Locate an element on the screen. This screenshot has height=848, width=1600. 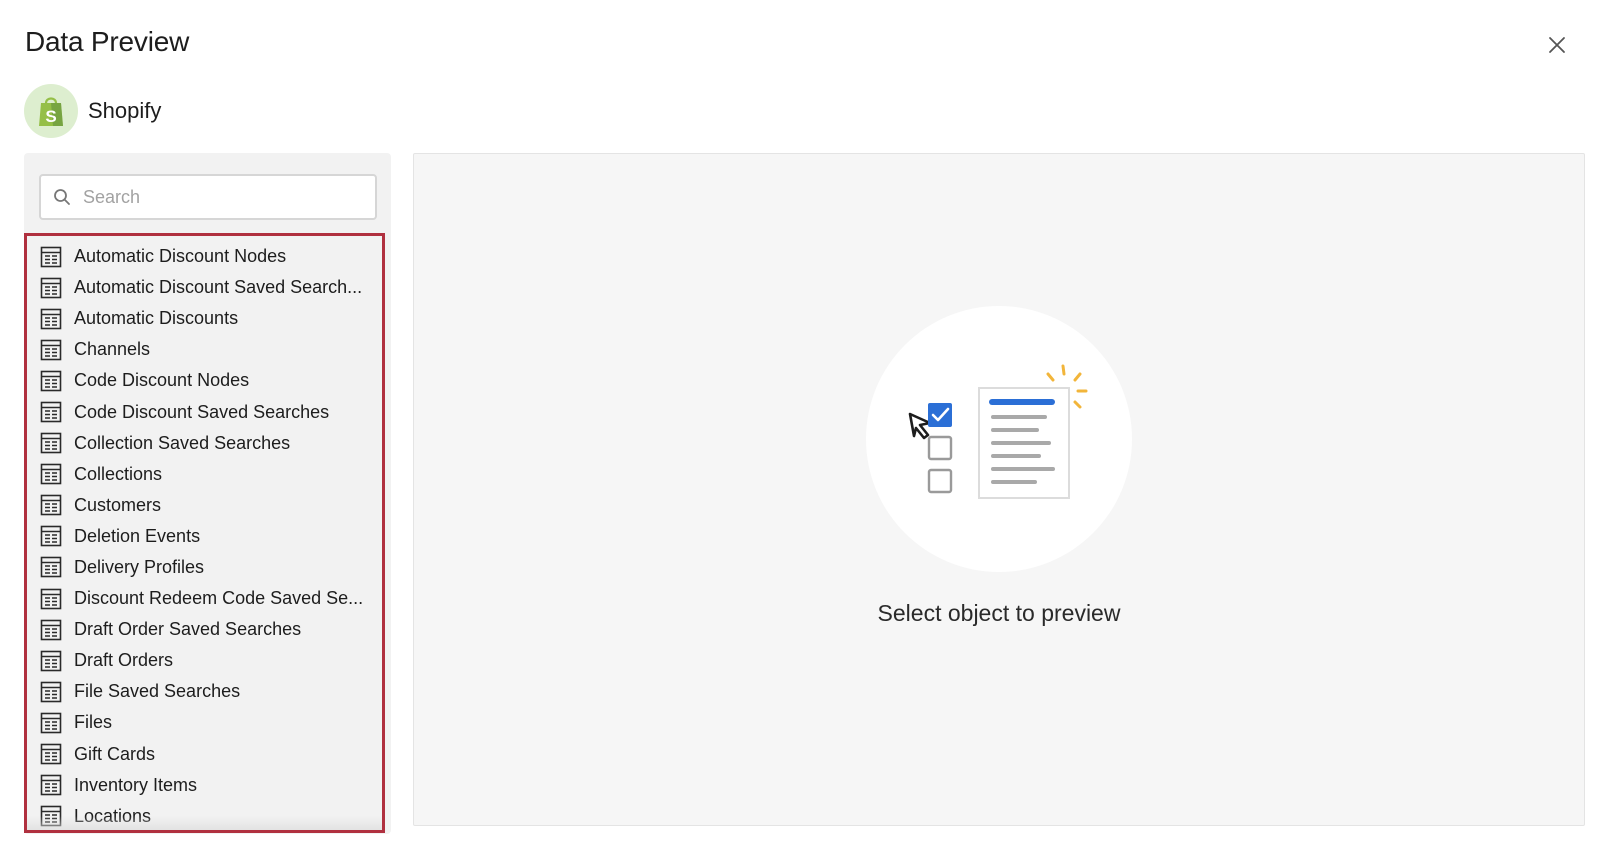
dialog-title: Data Preview is located at coordinates (107, 41).